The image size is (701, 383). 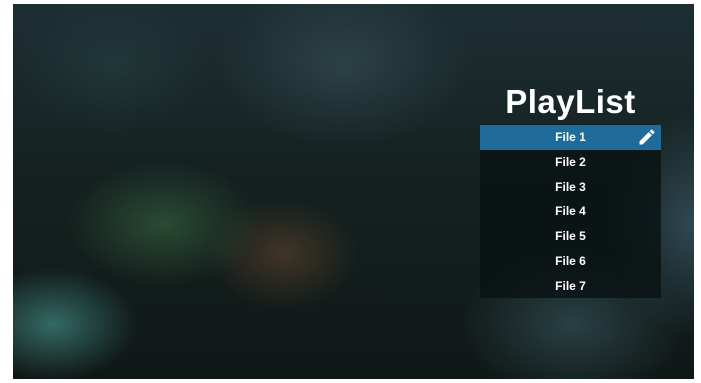 I want to click on file-item-3: File 3, so click(x=570, y=187).